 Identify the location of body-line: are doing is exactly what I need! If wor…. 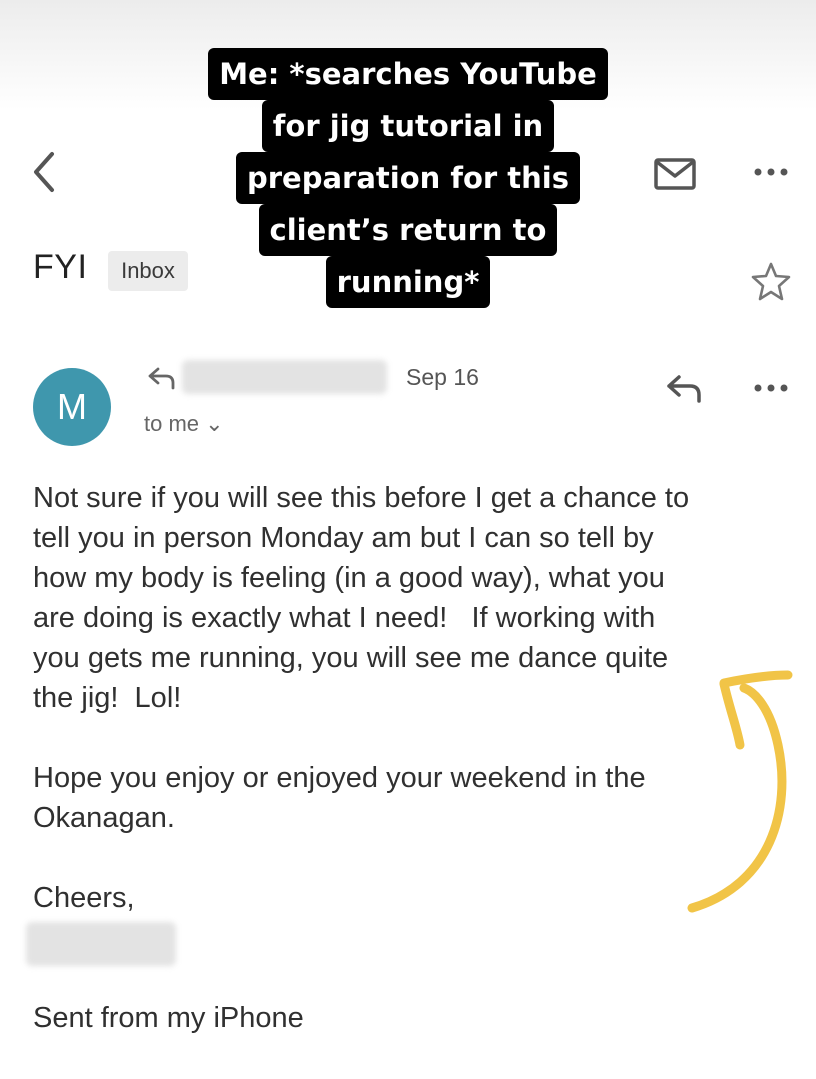
(344, 618).